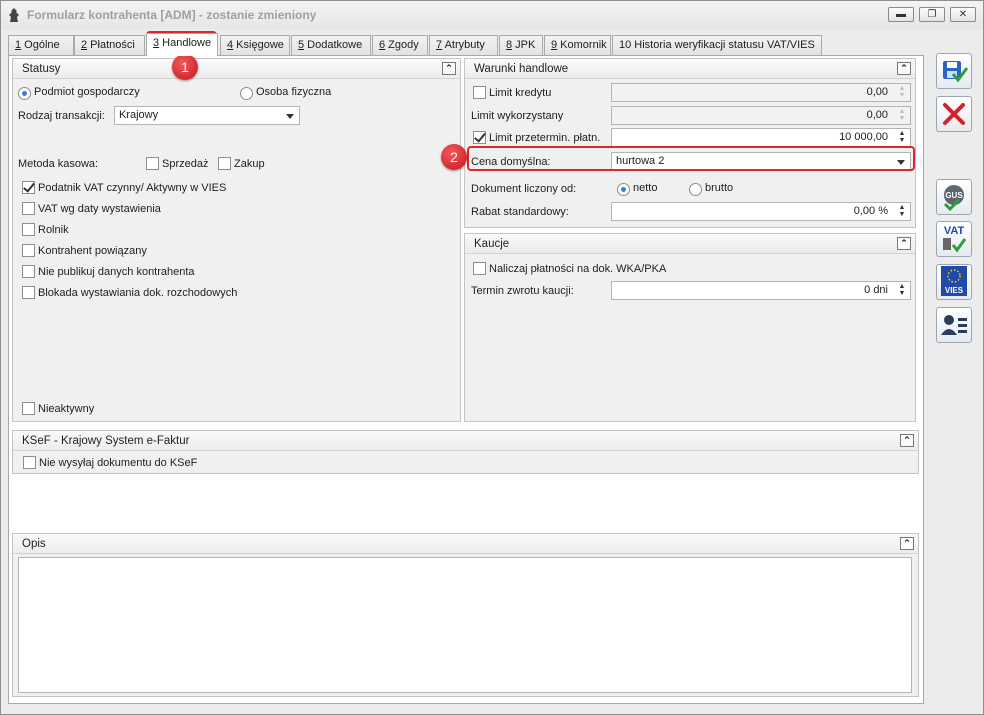 The width and height of the screenshot is (984, 715). I want to click on dokument-liczony-label: Dokument liczony od:, so click(524, 189).